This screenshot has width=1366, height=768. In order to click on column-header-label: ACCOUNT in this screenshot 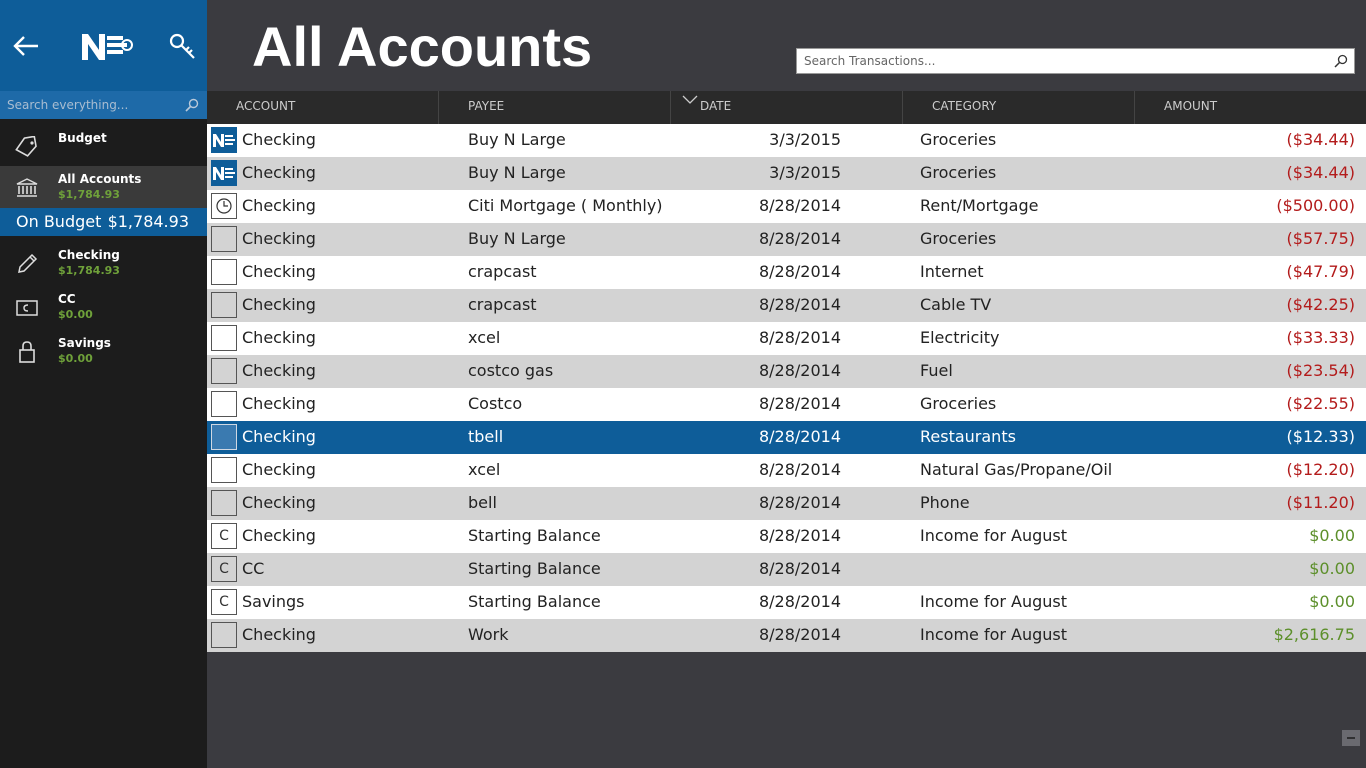, I will do `click(266, 106)`.